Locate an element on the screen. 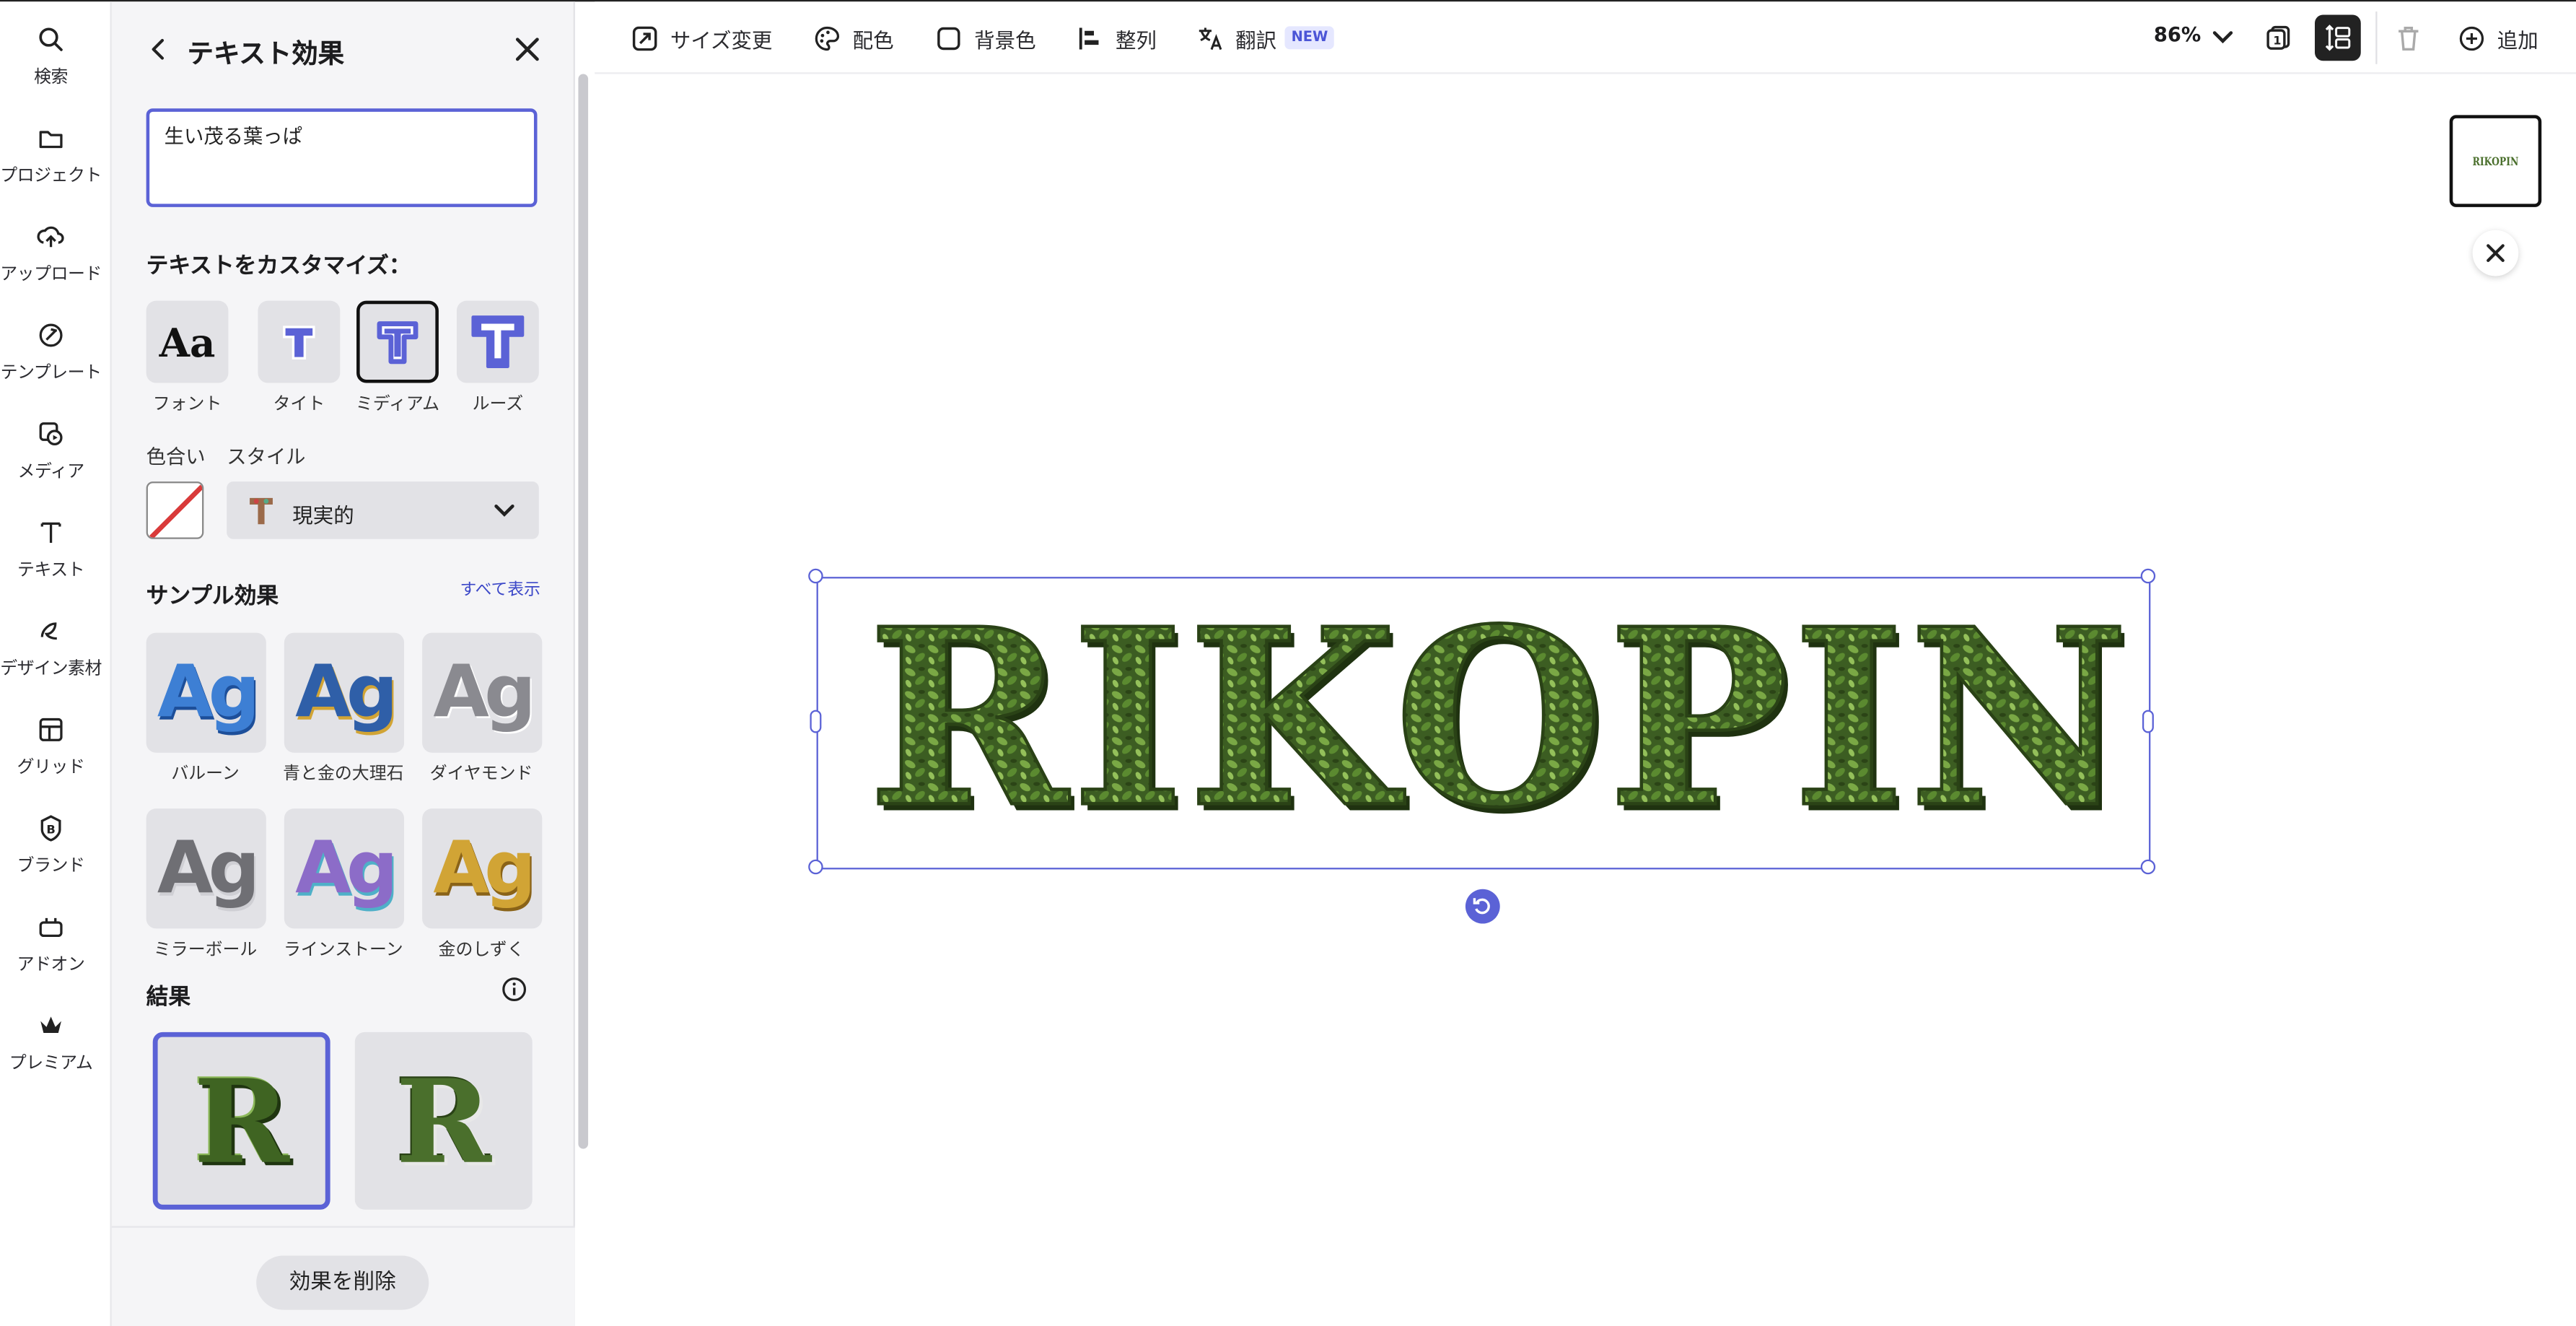 Image resolution: width=2576 pixels, height=1326 pixels. background-color-button: 背景色 is located at coordinates (985, 38).